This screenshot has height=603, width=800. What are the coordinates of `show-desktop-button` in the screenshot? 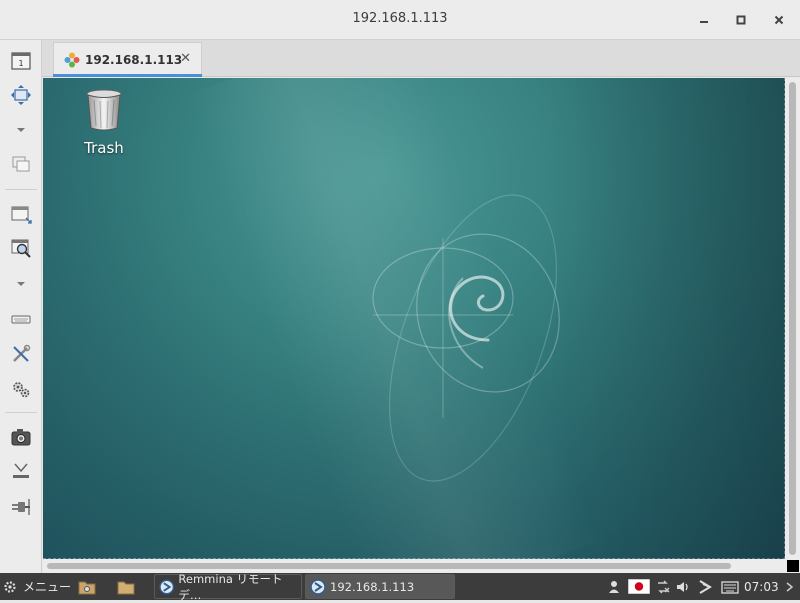 It's located at (790, 586).